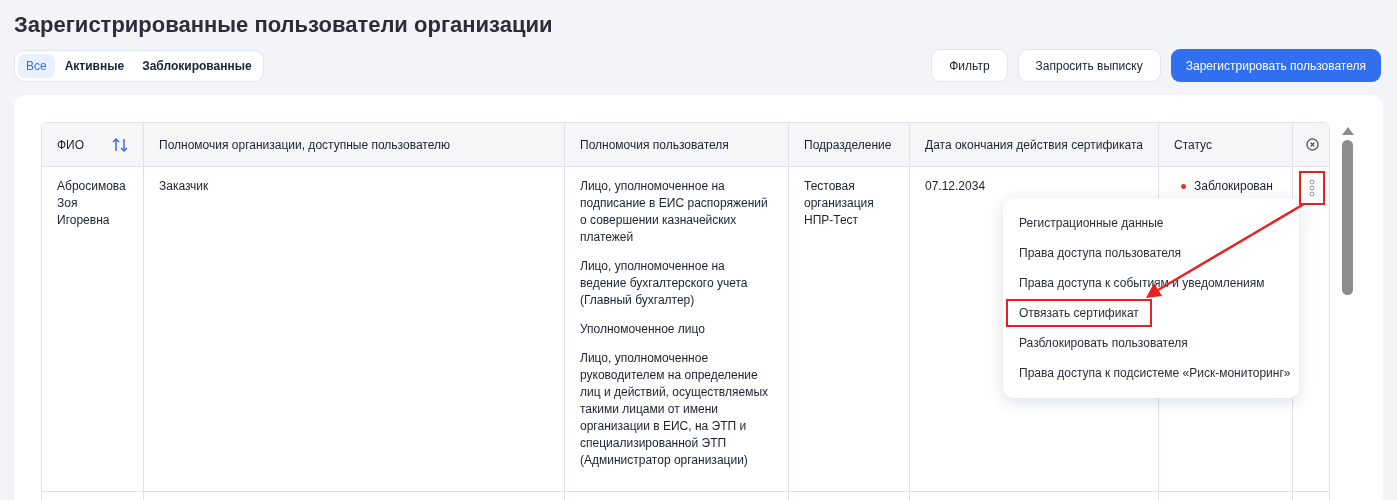  I want to click on more-vertical-icon, so click(1312, 188).